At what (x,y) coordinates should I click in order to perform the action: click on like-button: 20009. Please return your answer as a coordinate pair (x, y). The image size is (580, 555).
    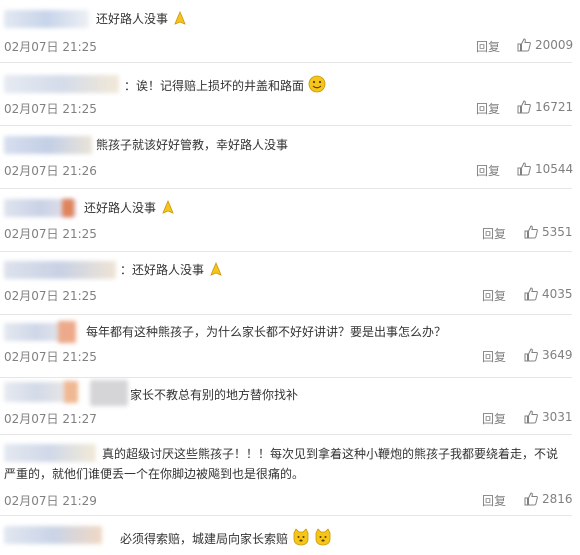
    Looking at the image, I should click on (545, 45).